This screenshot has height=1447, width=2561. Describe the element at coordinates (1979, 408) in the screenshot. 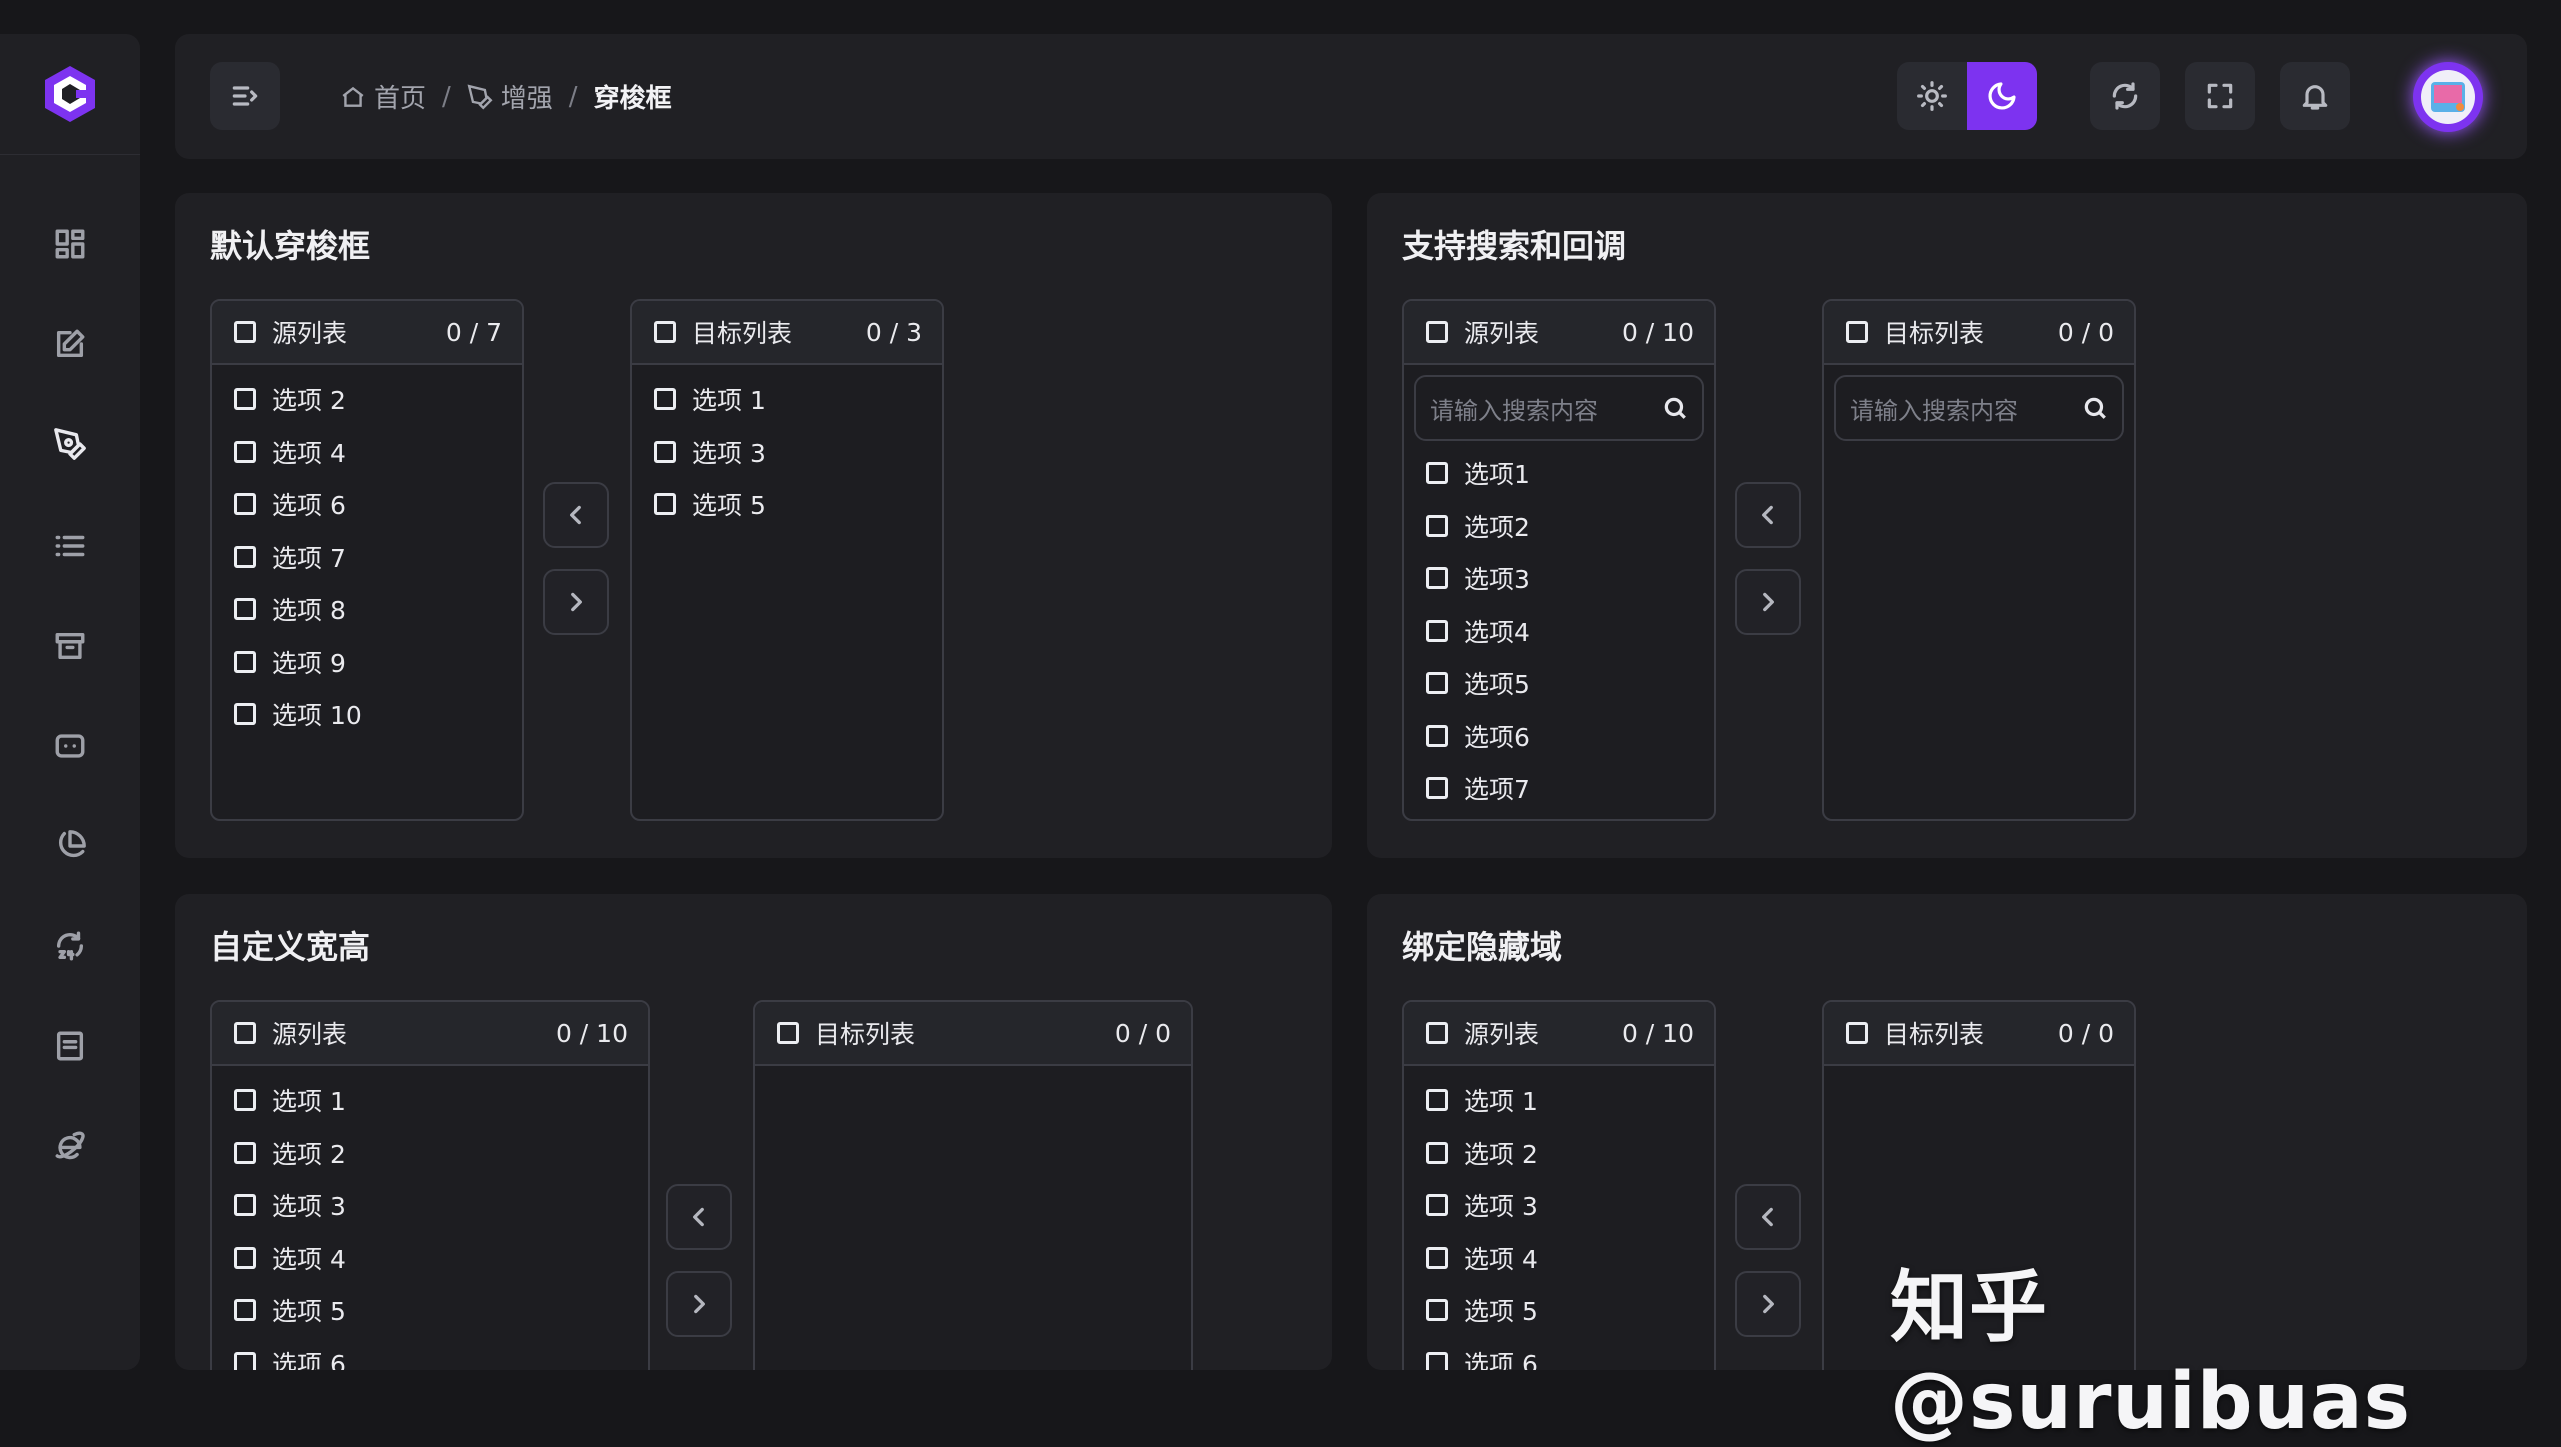

I see `target-search-input: 请输入搜索内容` at that location.